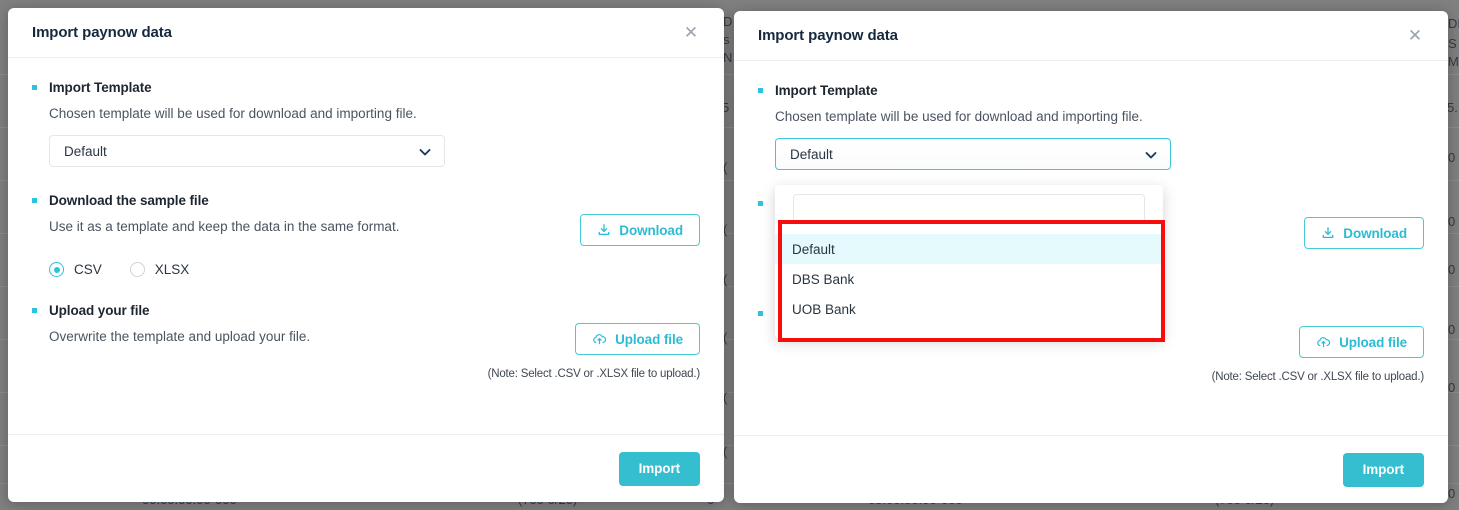 This screenshot has width=1459, height=510. What do you see at coordinates (1452, 107) in the screenshot?
I see `background-text: 5.` at bounding box center [1452, 107].